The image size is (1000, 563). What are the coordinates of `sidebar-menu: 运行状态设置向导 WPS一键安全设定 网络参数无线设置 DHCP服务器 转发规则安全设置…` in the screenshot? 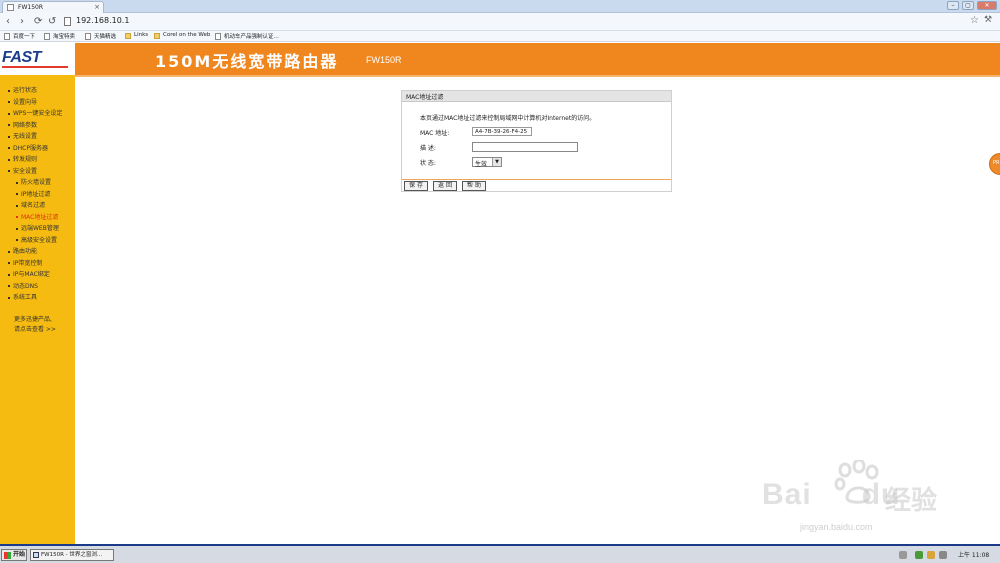 It's located at (37, 194).